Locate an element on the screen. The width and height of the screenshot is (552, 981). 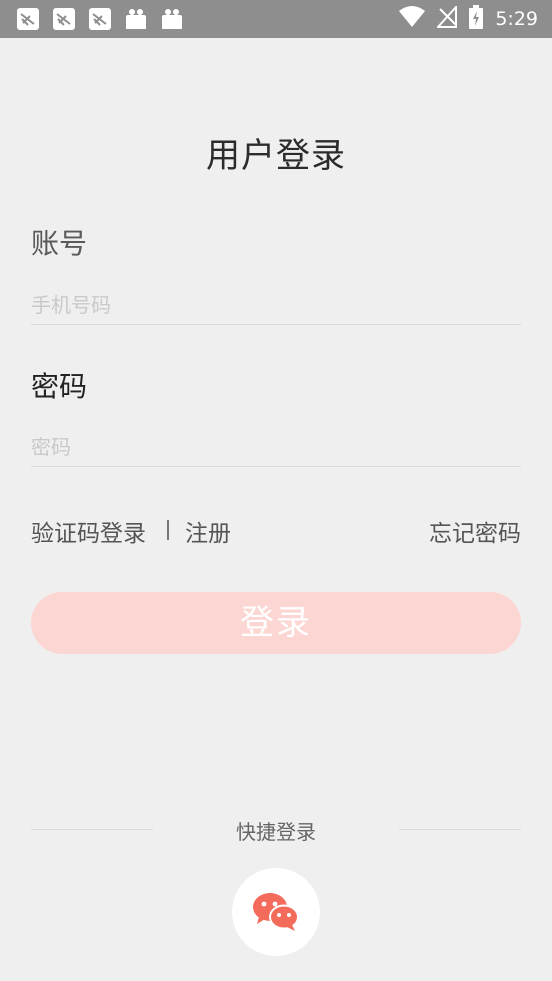
link-separator is located at coordinates (168, 530).